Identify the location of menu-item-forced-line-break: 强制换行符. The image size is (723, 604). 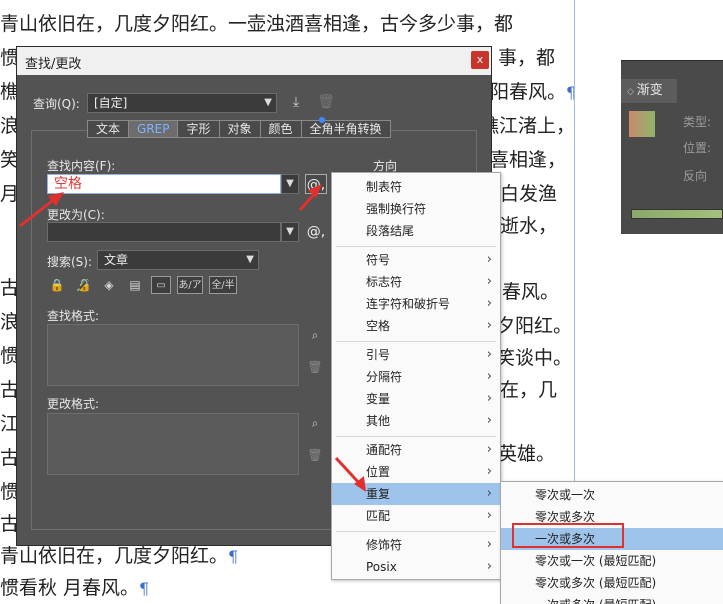
(416, 209).